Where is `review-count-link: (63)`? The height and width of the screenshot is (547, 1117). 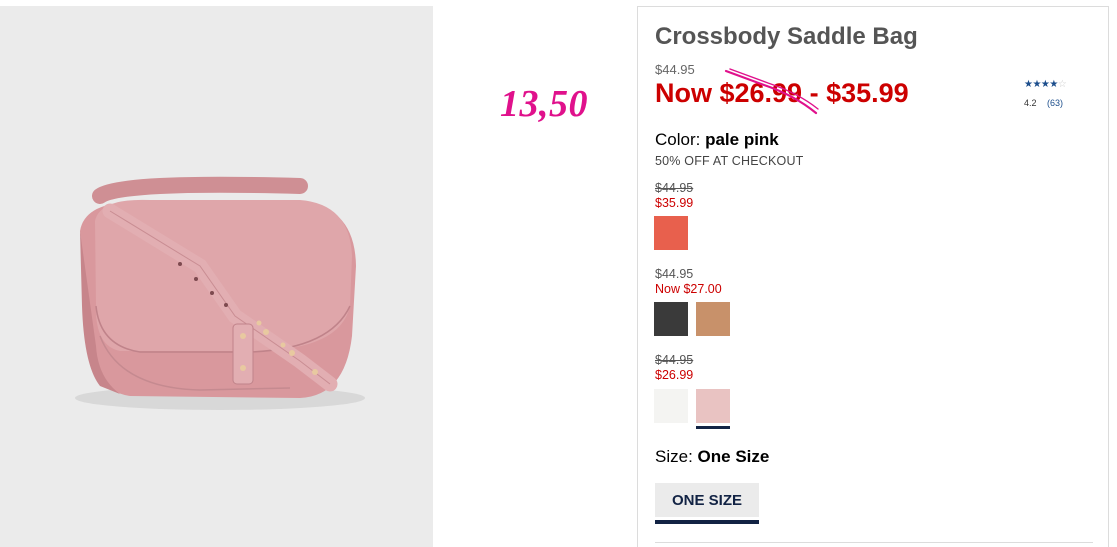
review-count-link: (63) is located at coordinates (1055, 103).